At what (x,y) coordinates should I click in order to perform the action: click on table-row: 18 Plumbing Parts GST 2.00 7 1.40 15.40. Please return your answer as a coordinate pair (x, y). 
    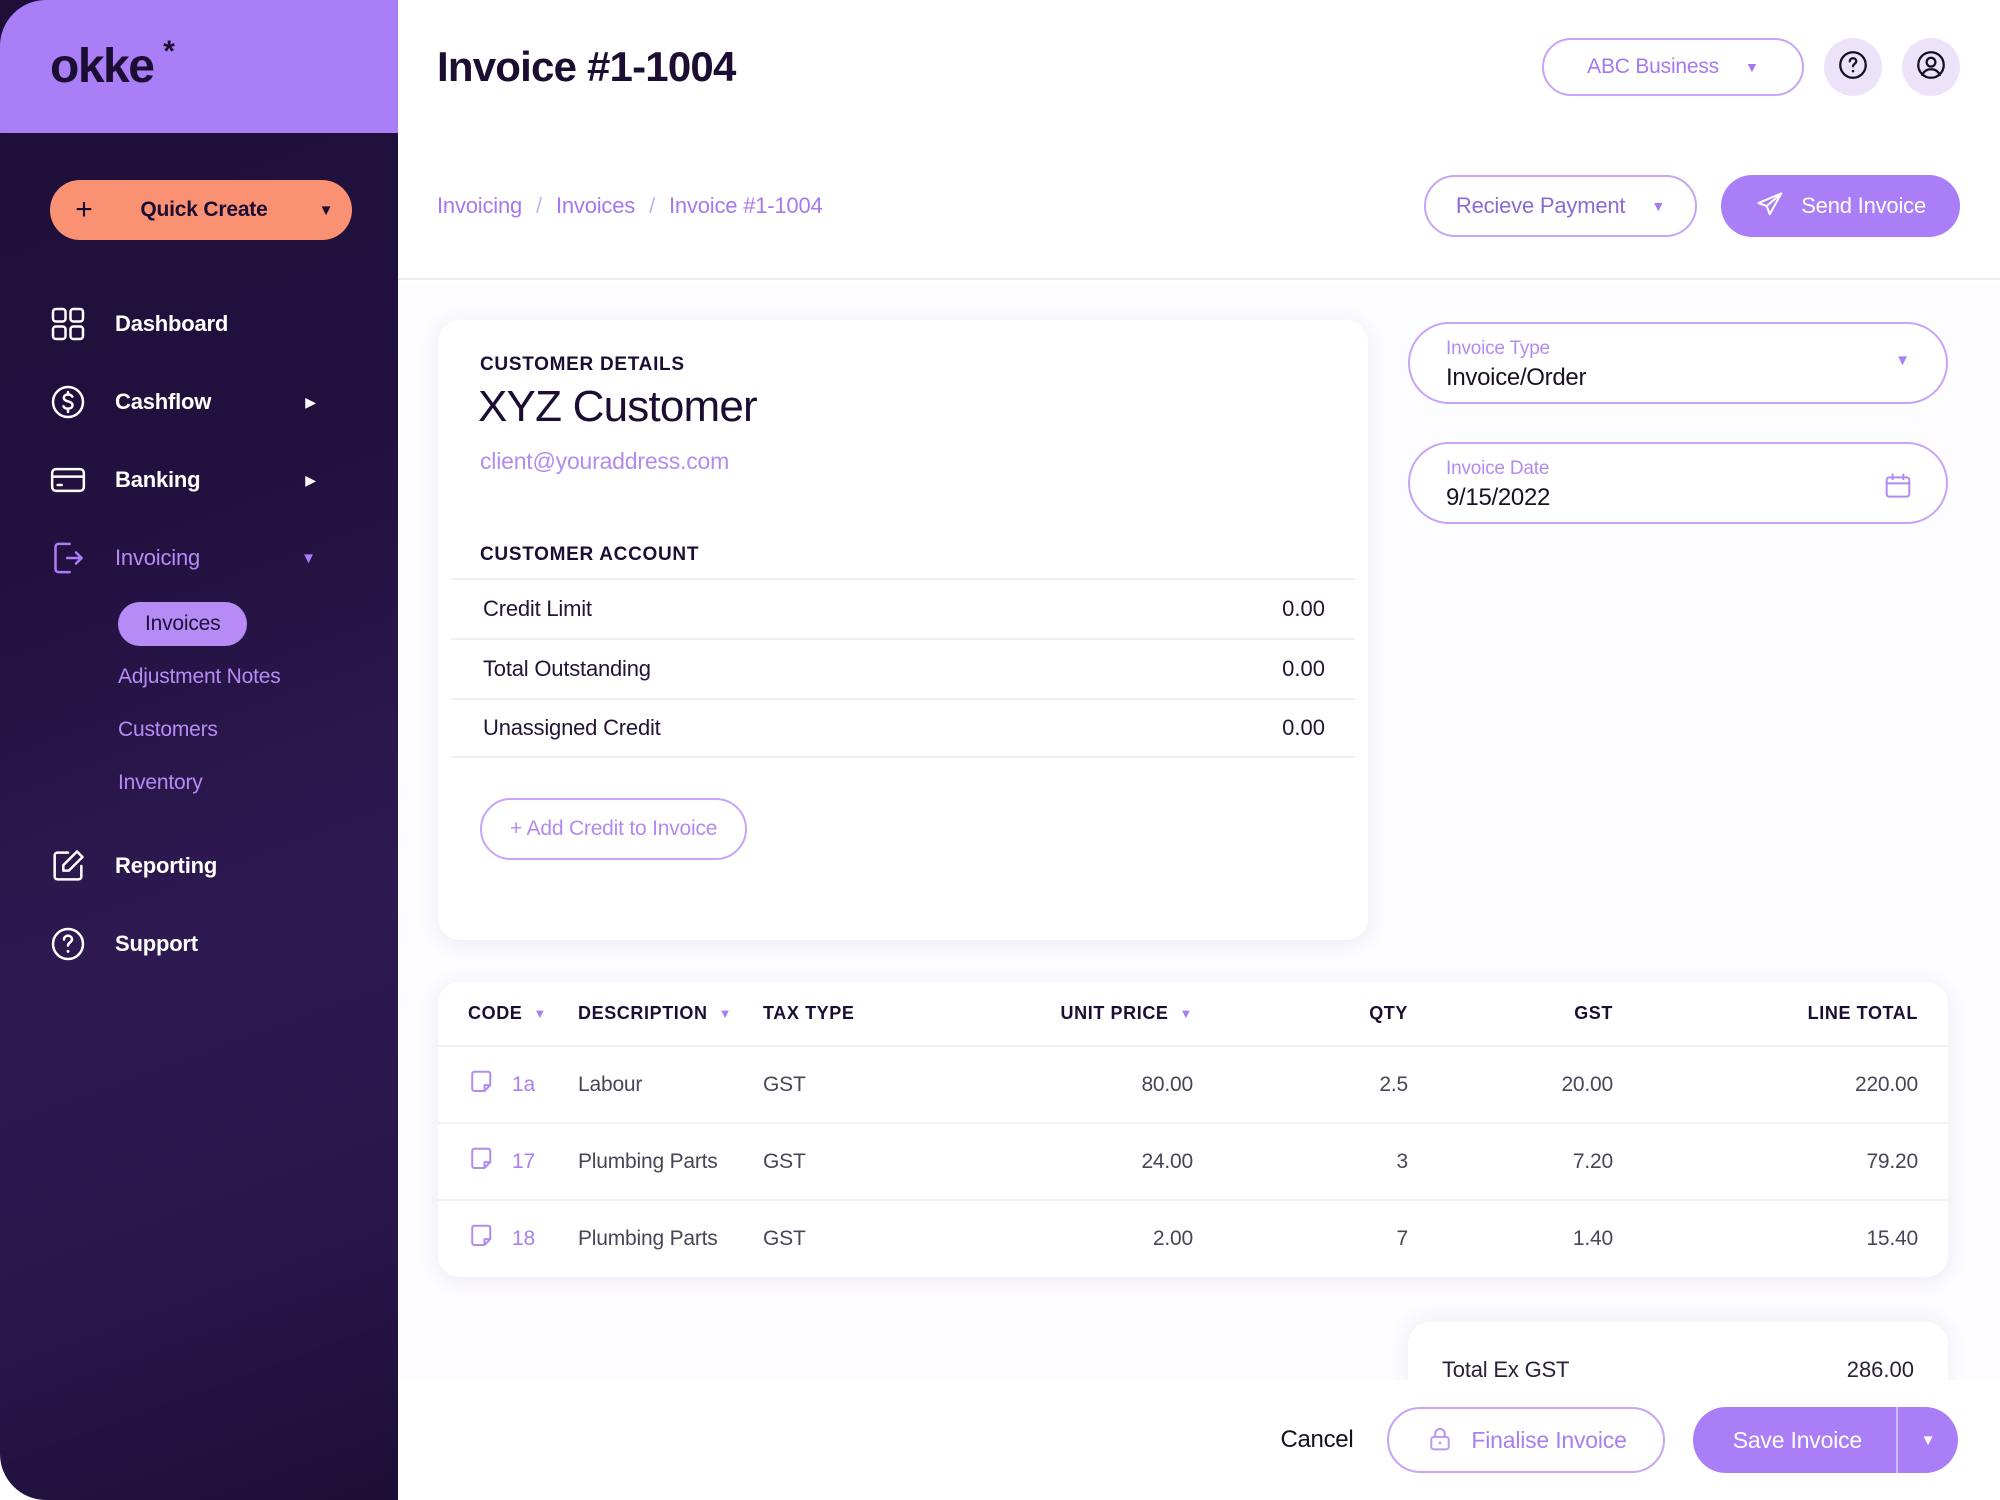
    Looking at the image, I should click on (1193, 1238).